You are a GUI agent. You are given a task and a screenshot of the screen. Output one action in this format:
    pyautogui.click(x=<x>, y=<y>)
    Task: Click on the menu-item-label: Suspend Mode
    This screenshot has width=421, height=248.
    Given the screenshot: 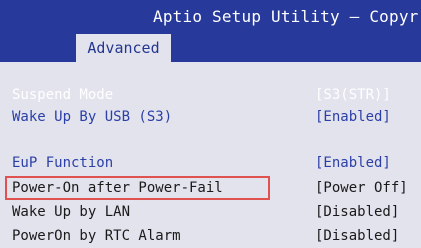 What is the action you would take?
    pyautogui.click(x=63, y=95)
    